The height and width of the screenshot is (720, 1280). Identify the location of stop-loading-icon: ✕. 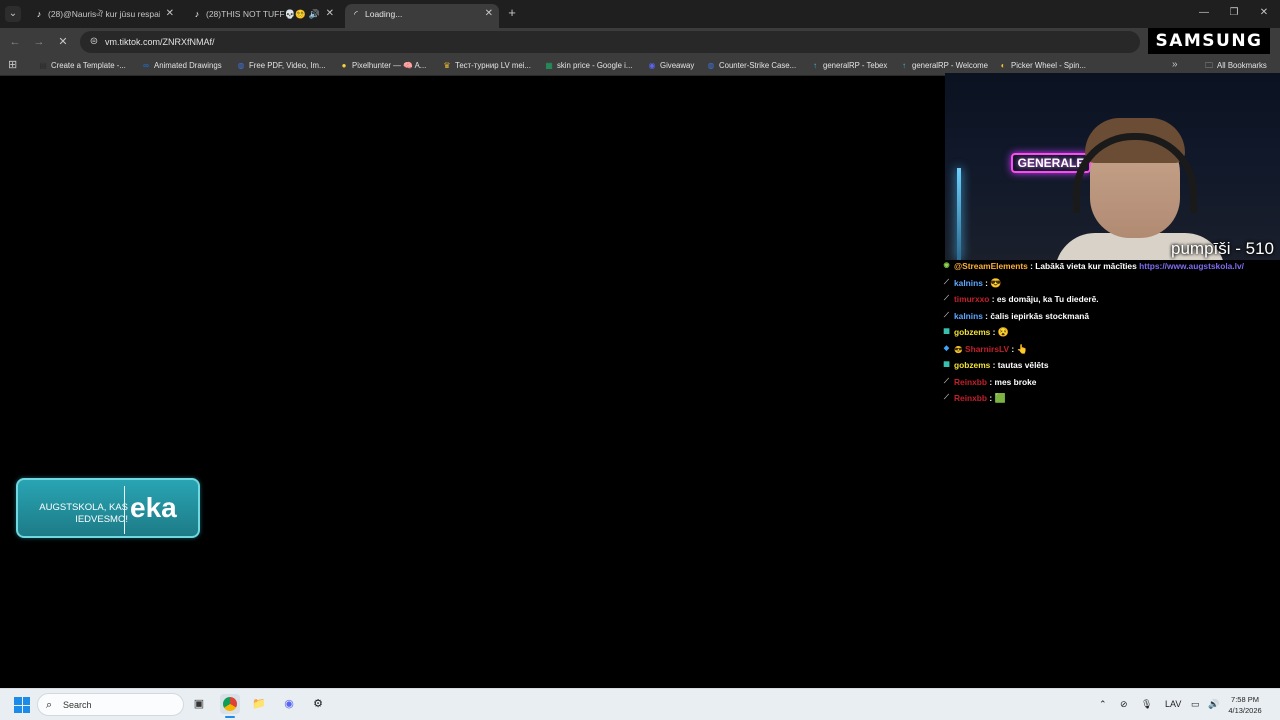
(63, 42).